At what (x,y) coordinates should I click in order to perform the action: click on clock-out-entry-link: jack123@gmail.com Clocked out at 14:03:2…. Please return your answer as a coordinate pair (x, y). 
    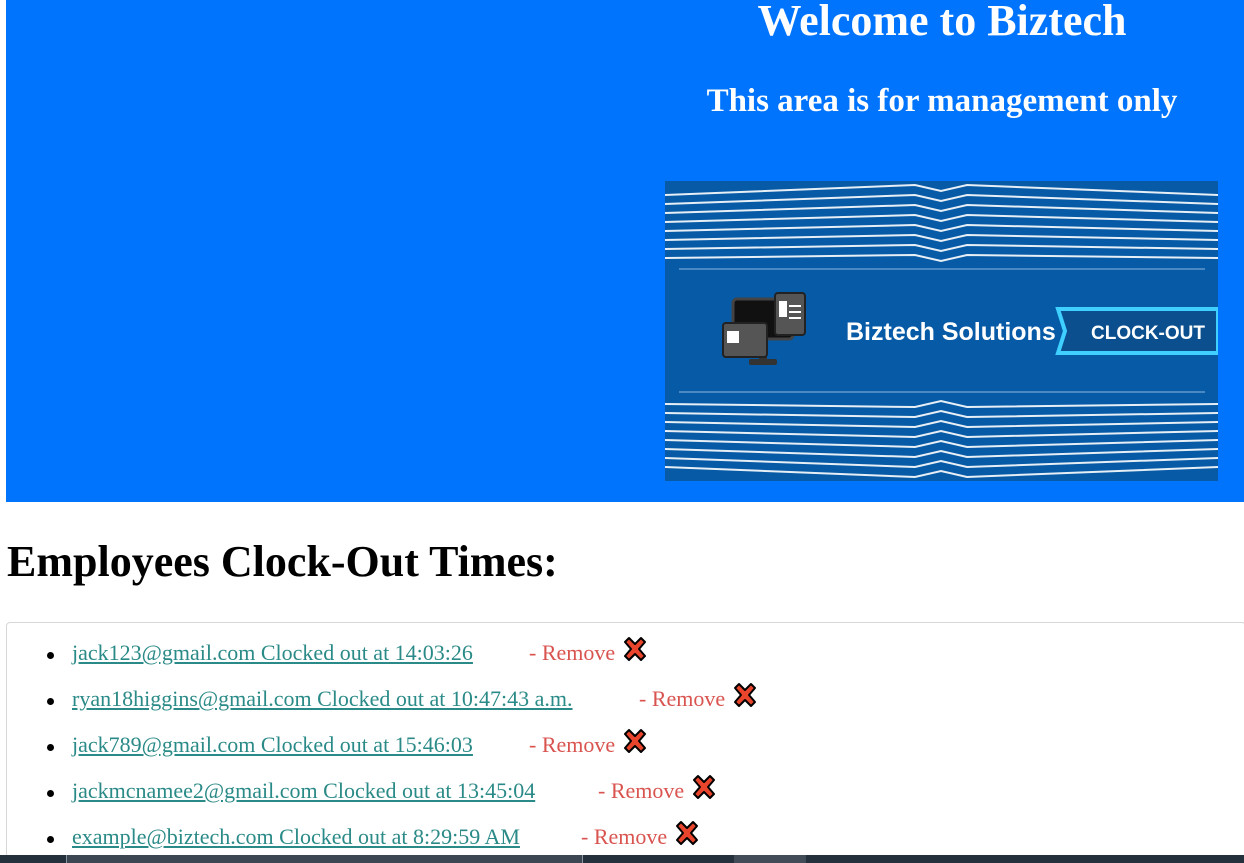
    Looking at the image, I should click on (272, 653).